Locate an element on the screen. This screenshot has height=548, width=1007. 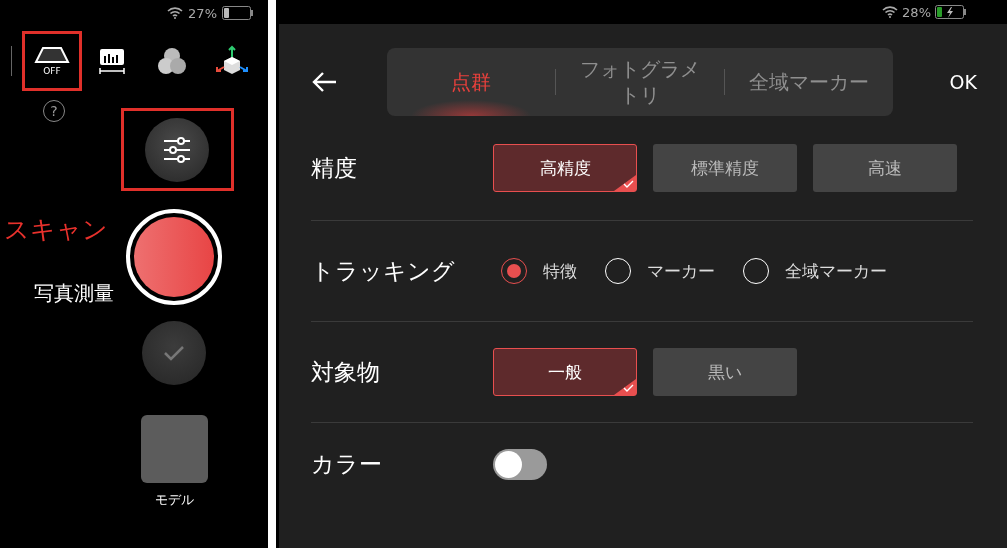
mode-option: スキャン is located at coordinates (56, 229).